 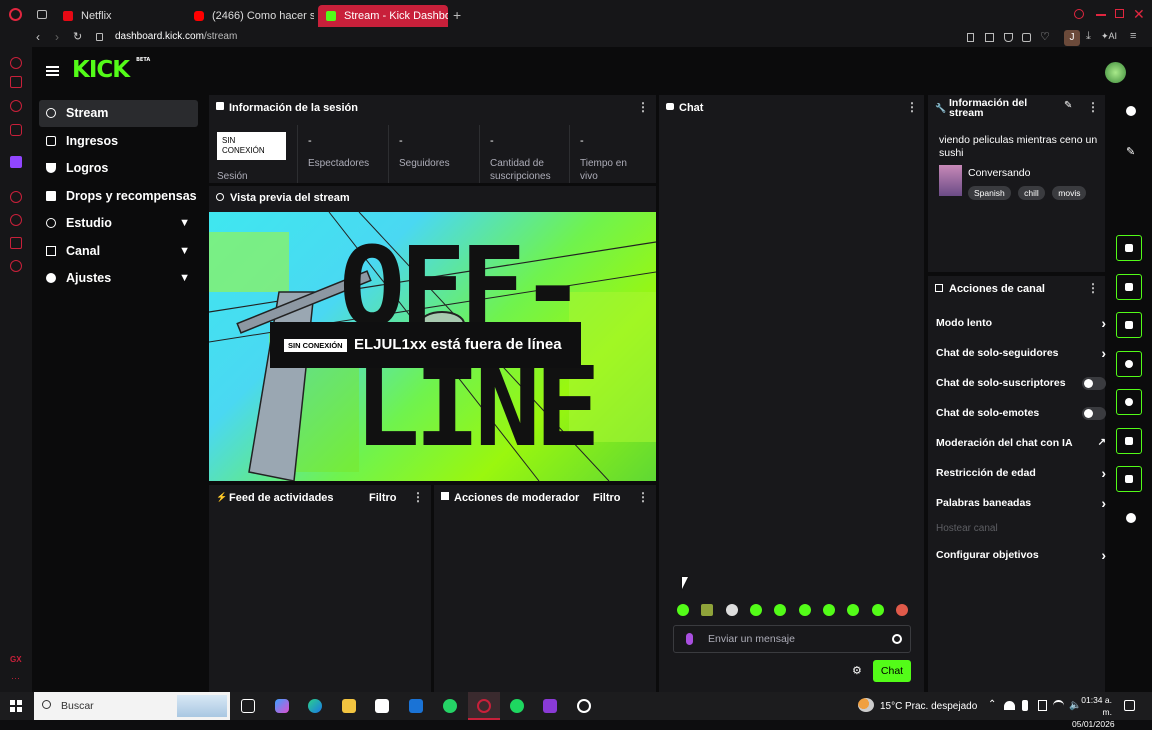 What do you see at coordinates (1042, 705) in the screenshot?
I see `battery-icon` at bounding box center [1042, 705].